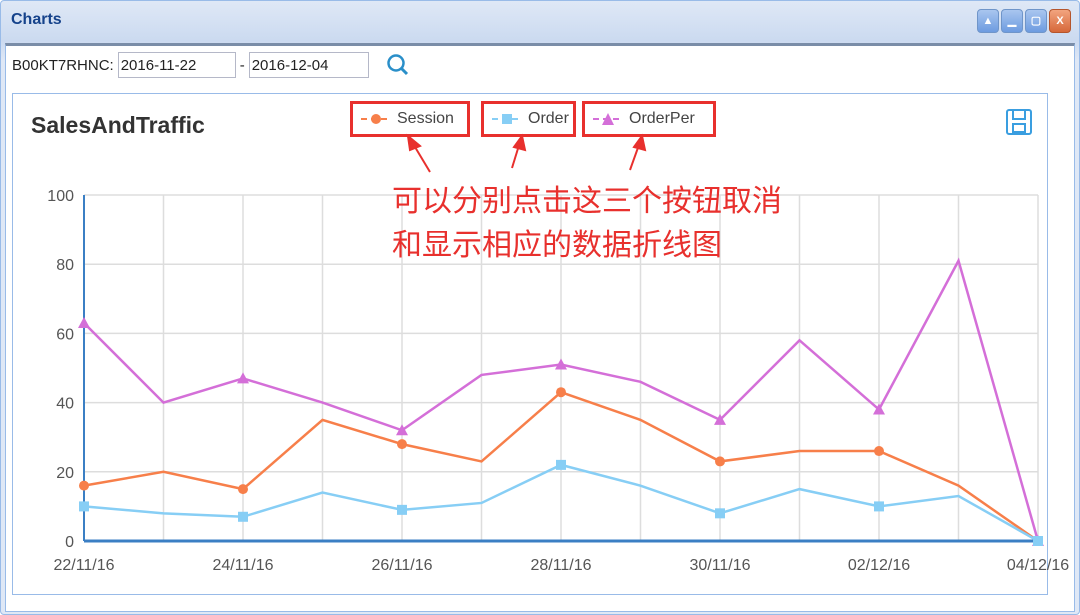  I want to click on x-tick-label: 04/12/16, so click(1038, 565).